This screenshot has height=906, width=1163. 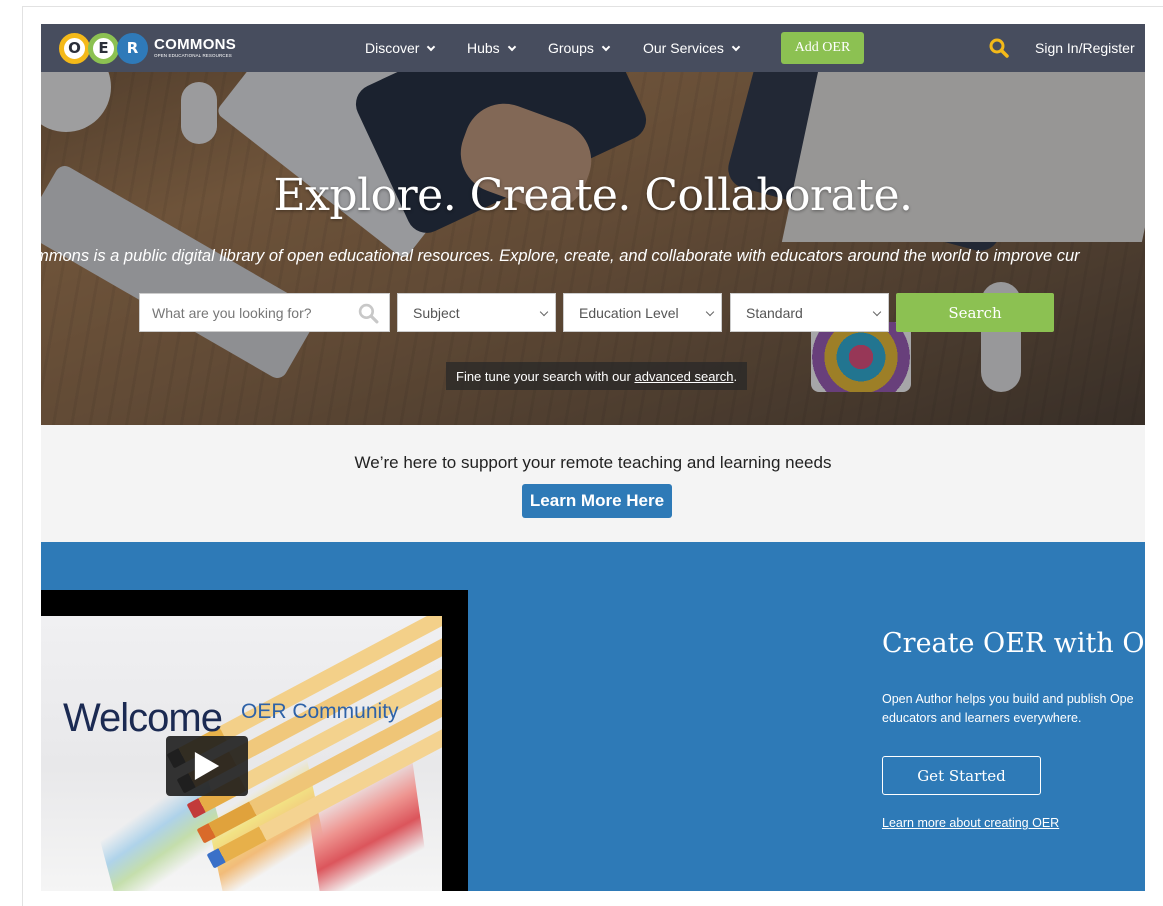 I want to click on finetune-text: Fine tune your search with our, so click(x=545, y=376).